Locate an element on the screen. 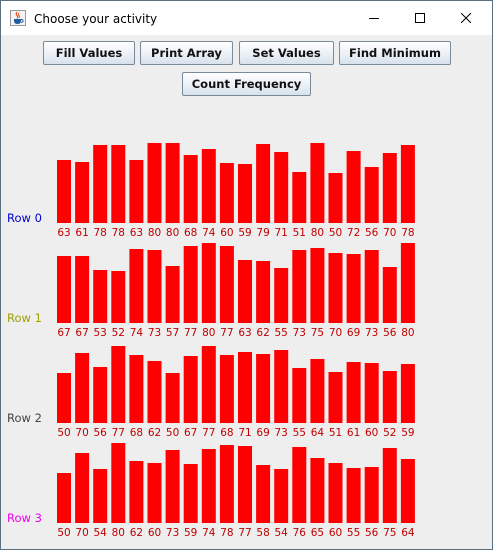 The height and width of the screenshot is (550, 493). close-icon is located at coordinates (466, 18).